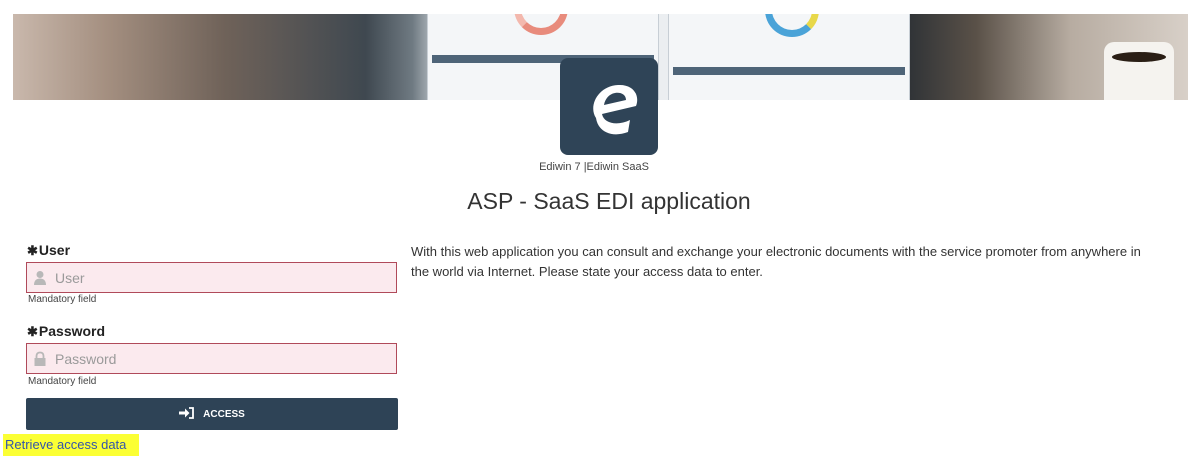  I want to click on sign-in-icon, so click(187, 414).